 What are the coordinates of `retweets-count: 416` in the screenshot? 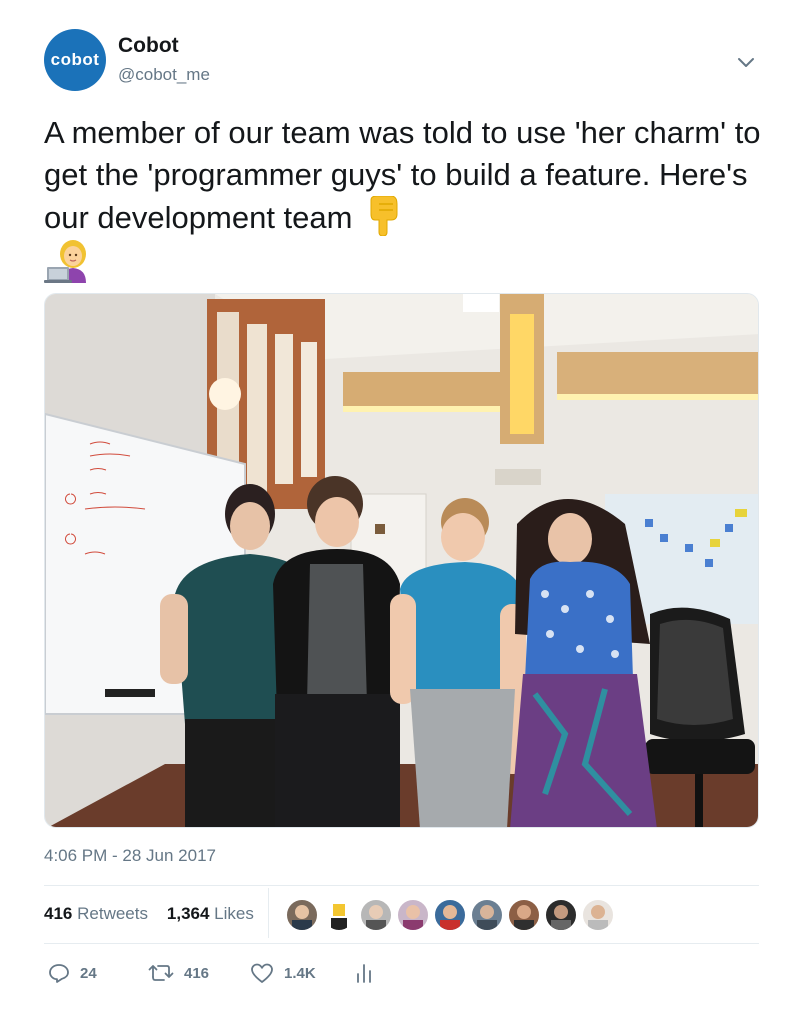 It's located at (58, 913).